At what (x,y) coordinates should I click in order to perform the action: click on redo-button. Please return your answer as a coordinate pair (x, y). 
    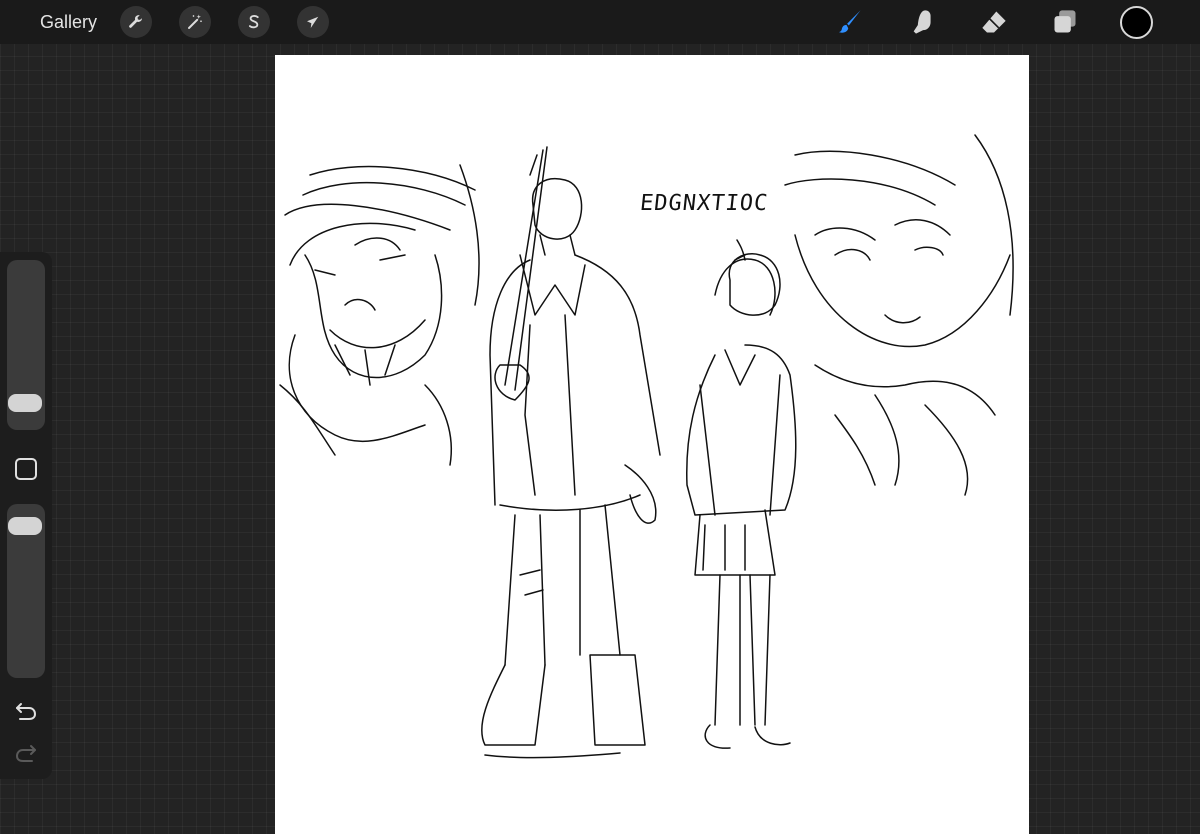
    Looking at the image, I should click on (26, 753).